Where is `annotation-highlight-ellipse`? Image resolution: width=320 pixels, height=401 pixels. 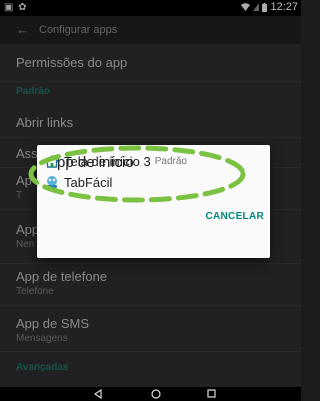
annotation-highlight-ellipse is located at coordinates (137, 174).